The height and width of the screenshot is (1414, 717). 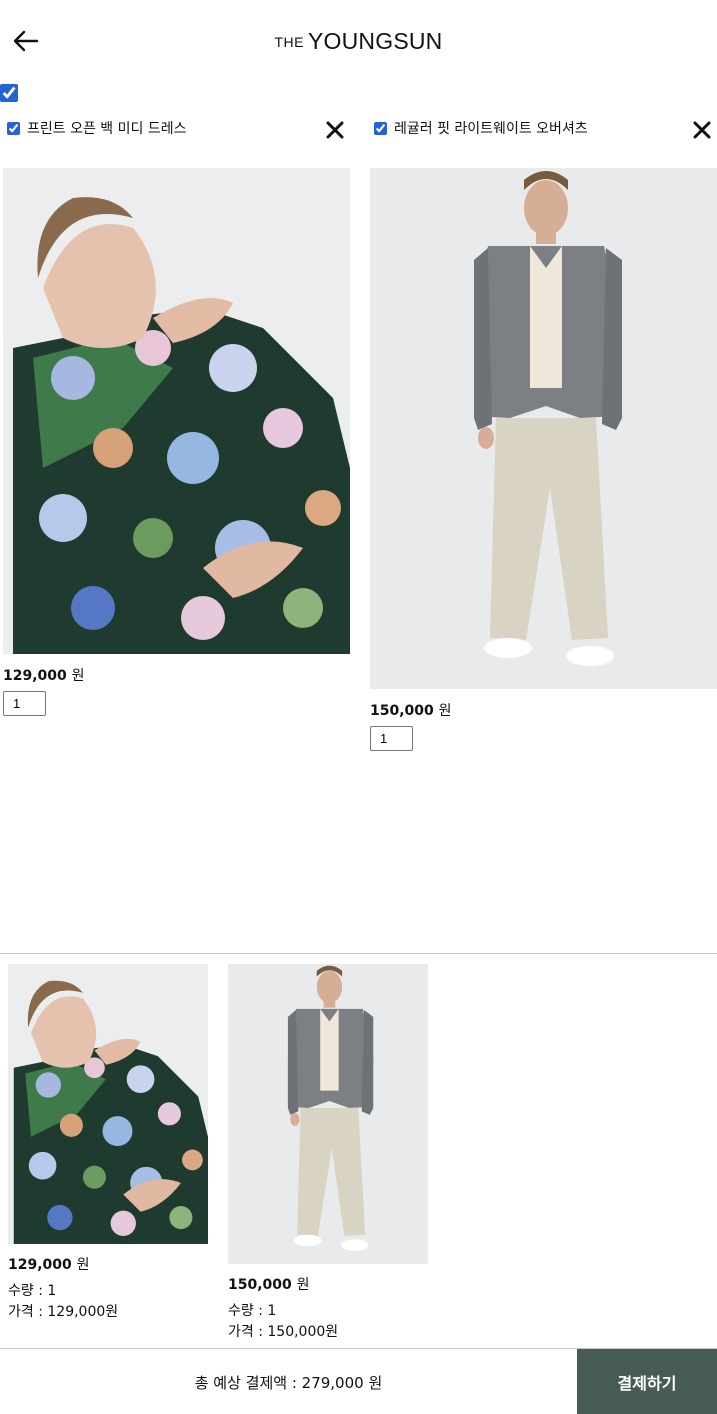 I want to click on summary-line-total: 가격 : 150,000원, so click(x=283, y=1332).